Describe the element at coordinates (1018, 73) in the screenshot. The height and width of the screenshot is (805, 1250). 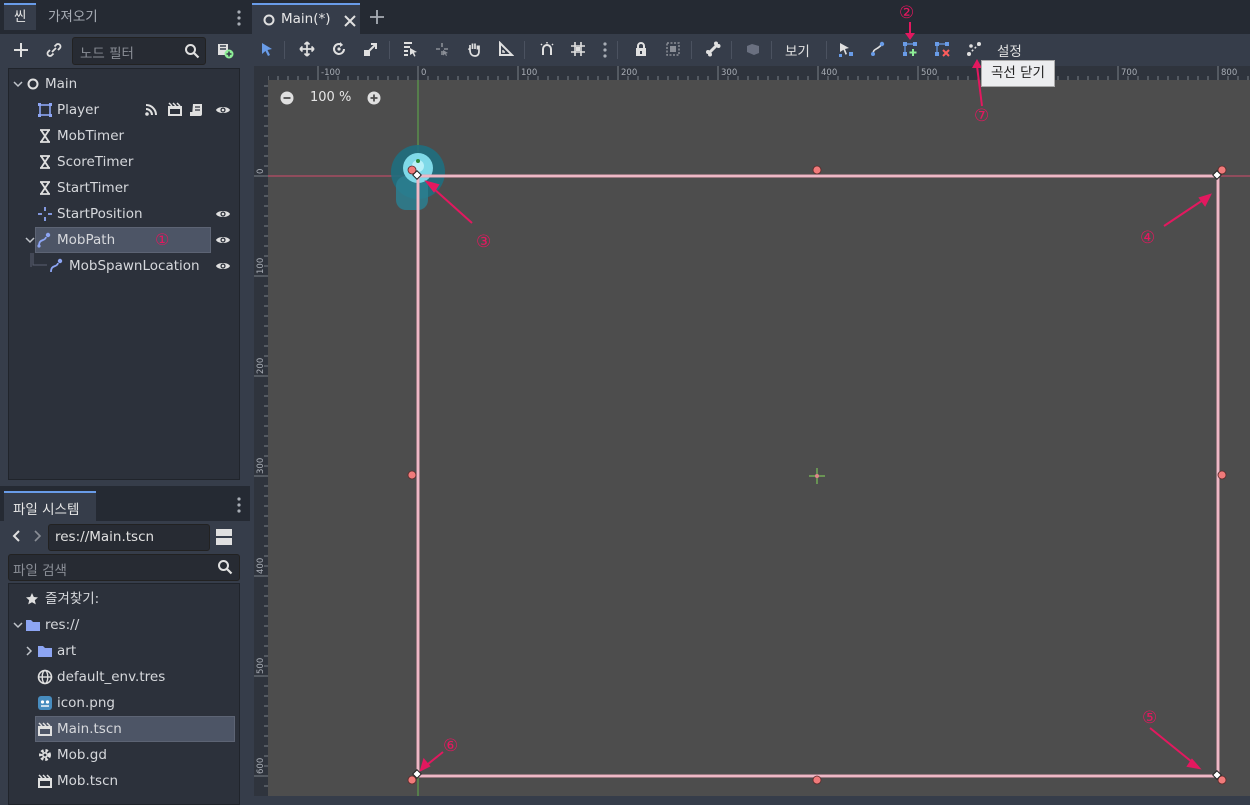
I see `close-curve-tooltip: 곡선 닫기` at that location.